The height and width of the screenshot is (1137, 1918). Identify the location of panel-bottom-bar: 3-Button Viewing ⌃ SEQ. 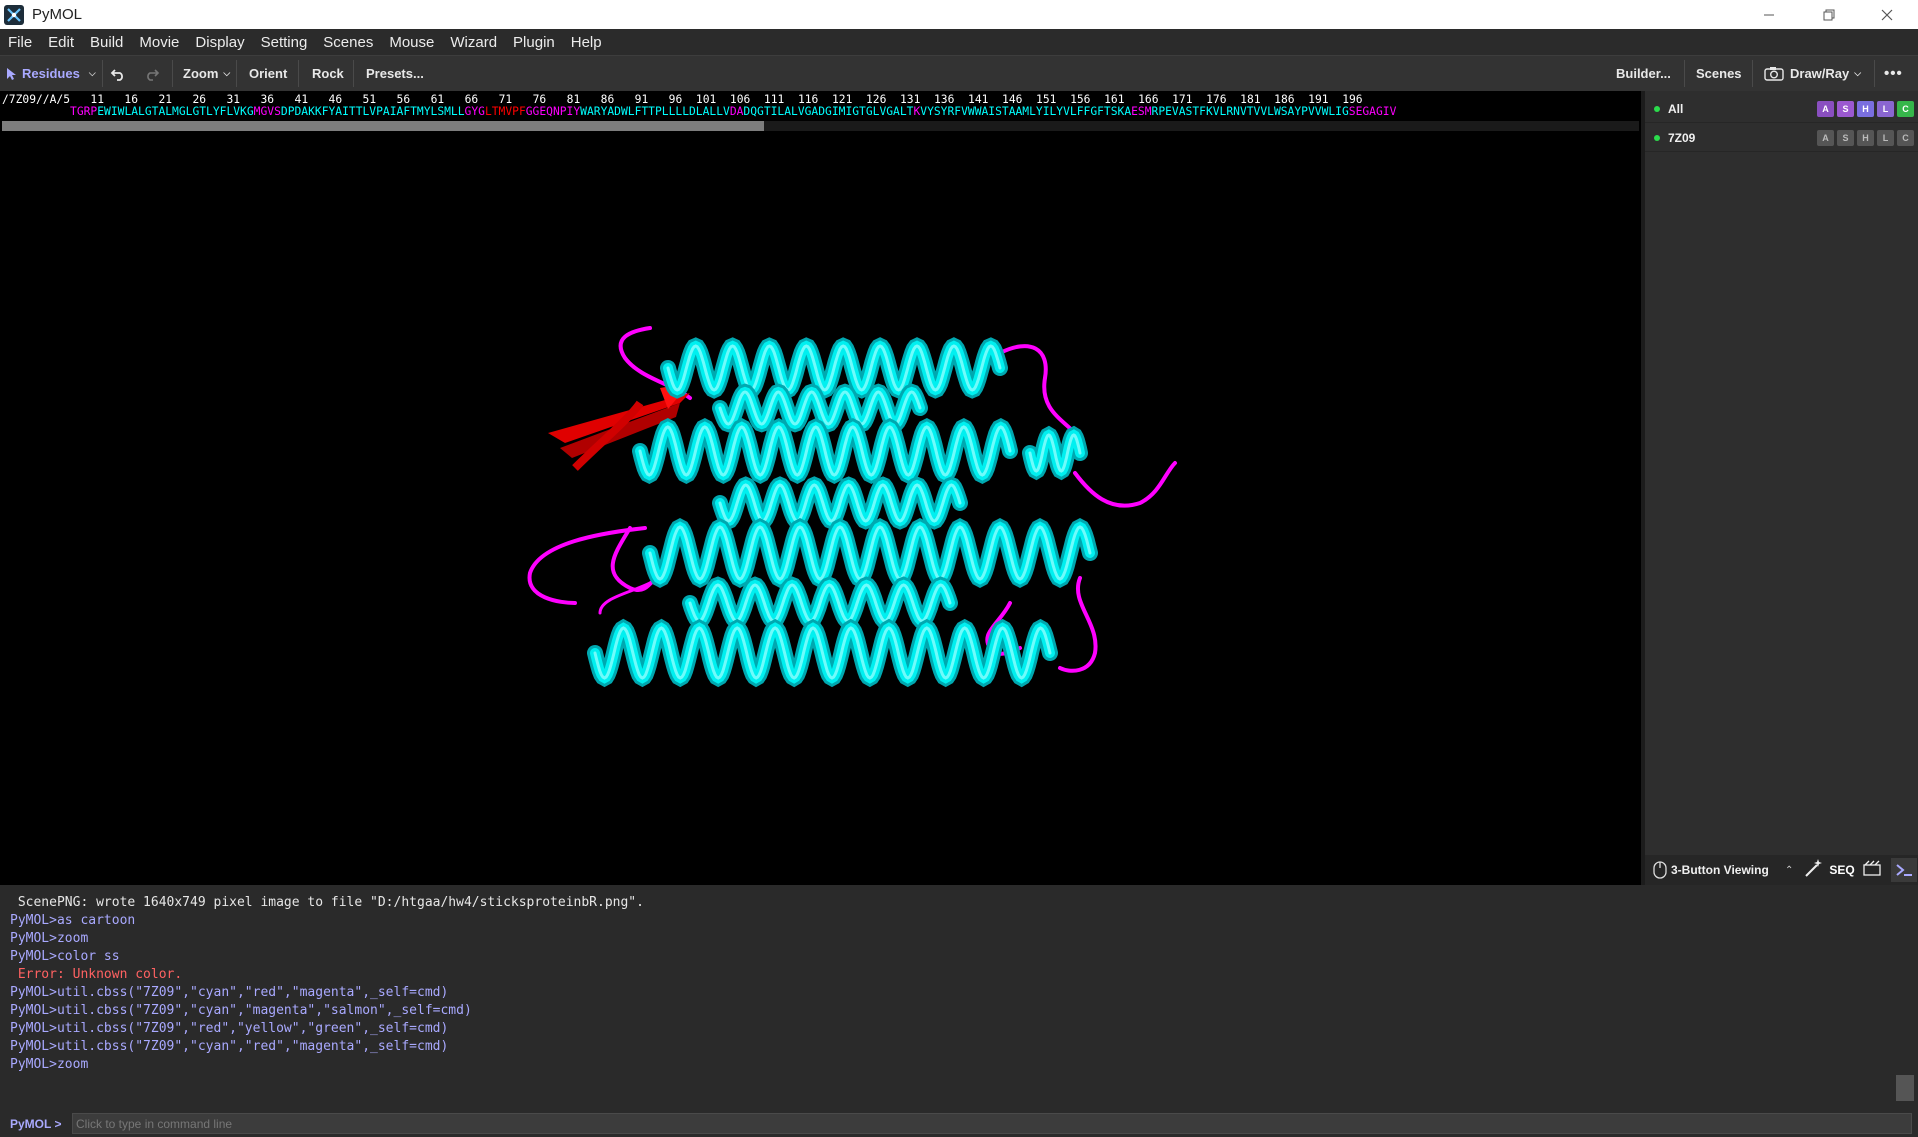
(1781, 870).